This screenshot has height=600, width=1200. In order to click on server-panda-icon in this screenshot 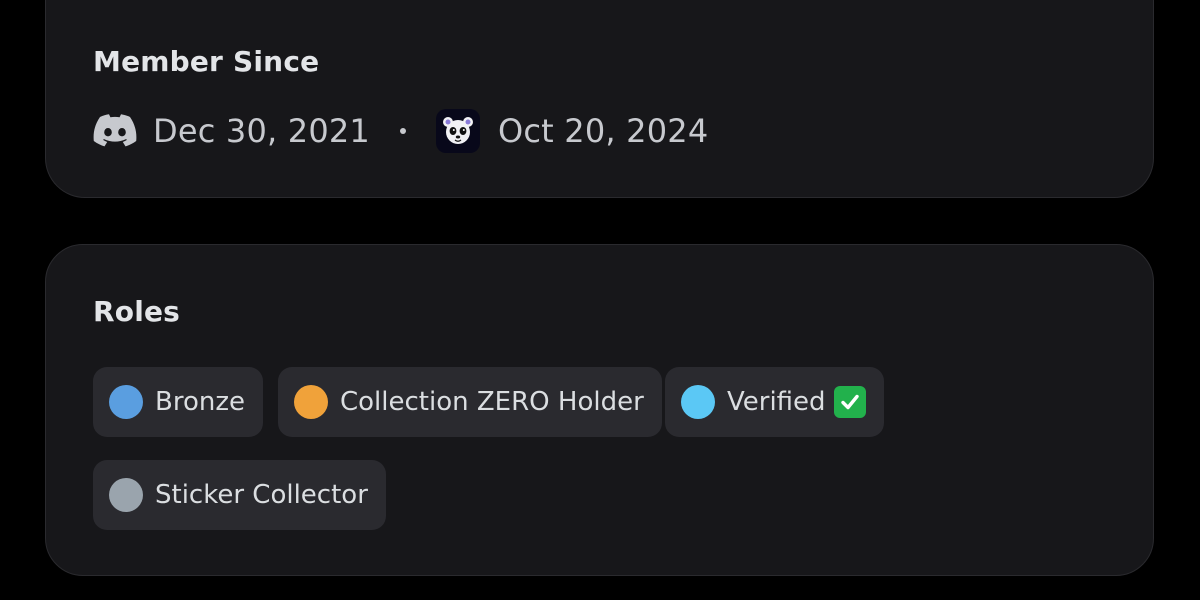, I will do `click(458, 131)`.